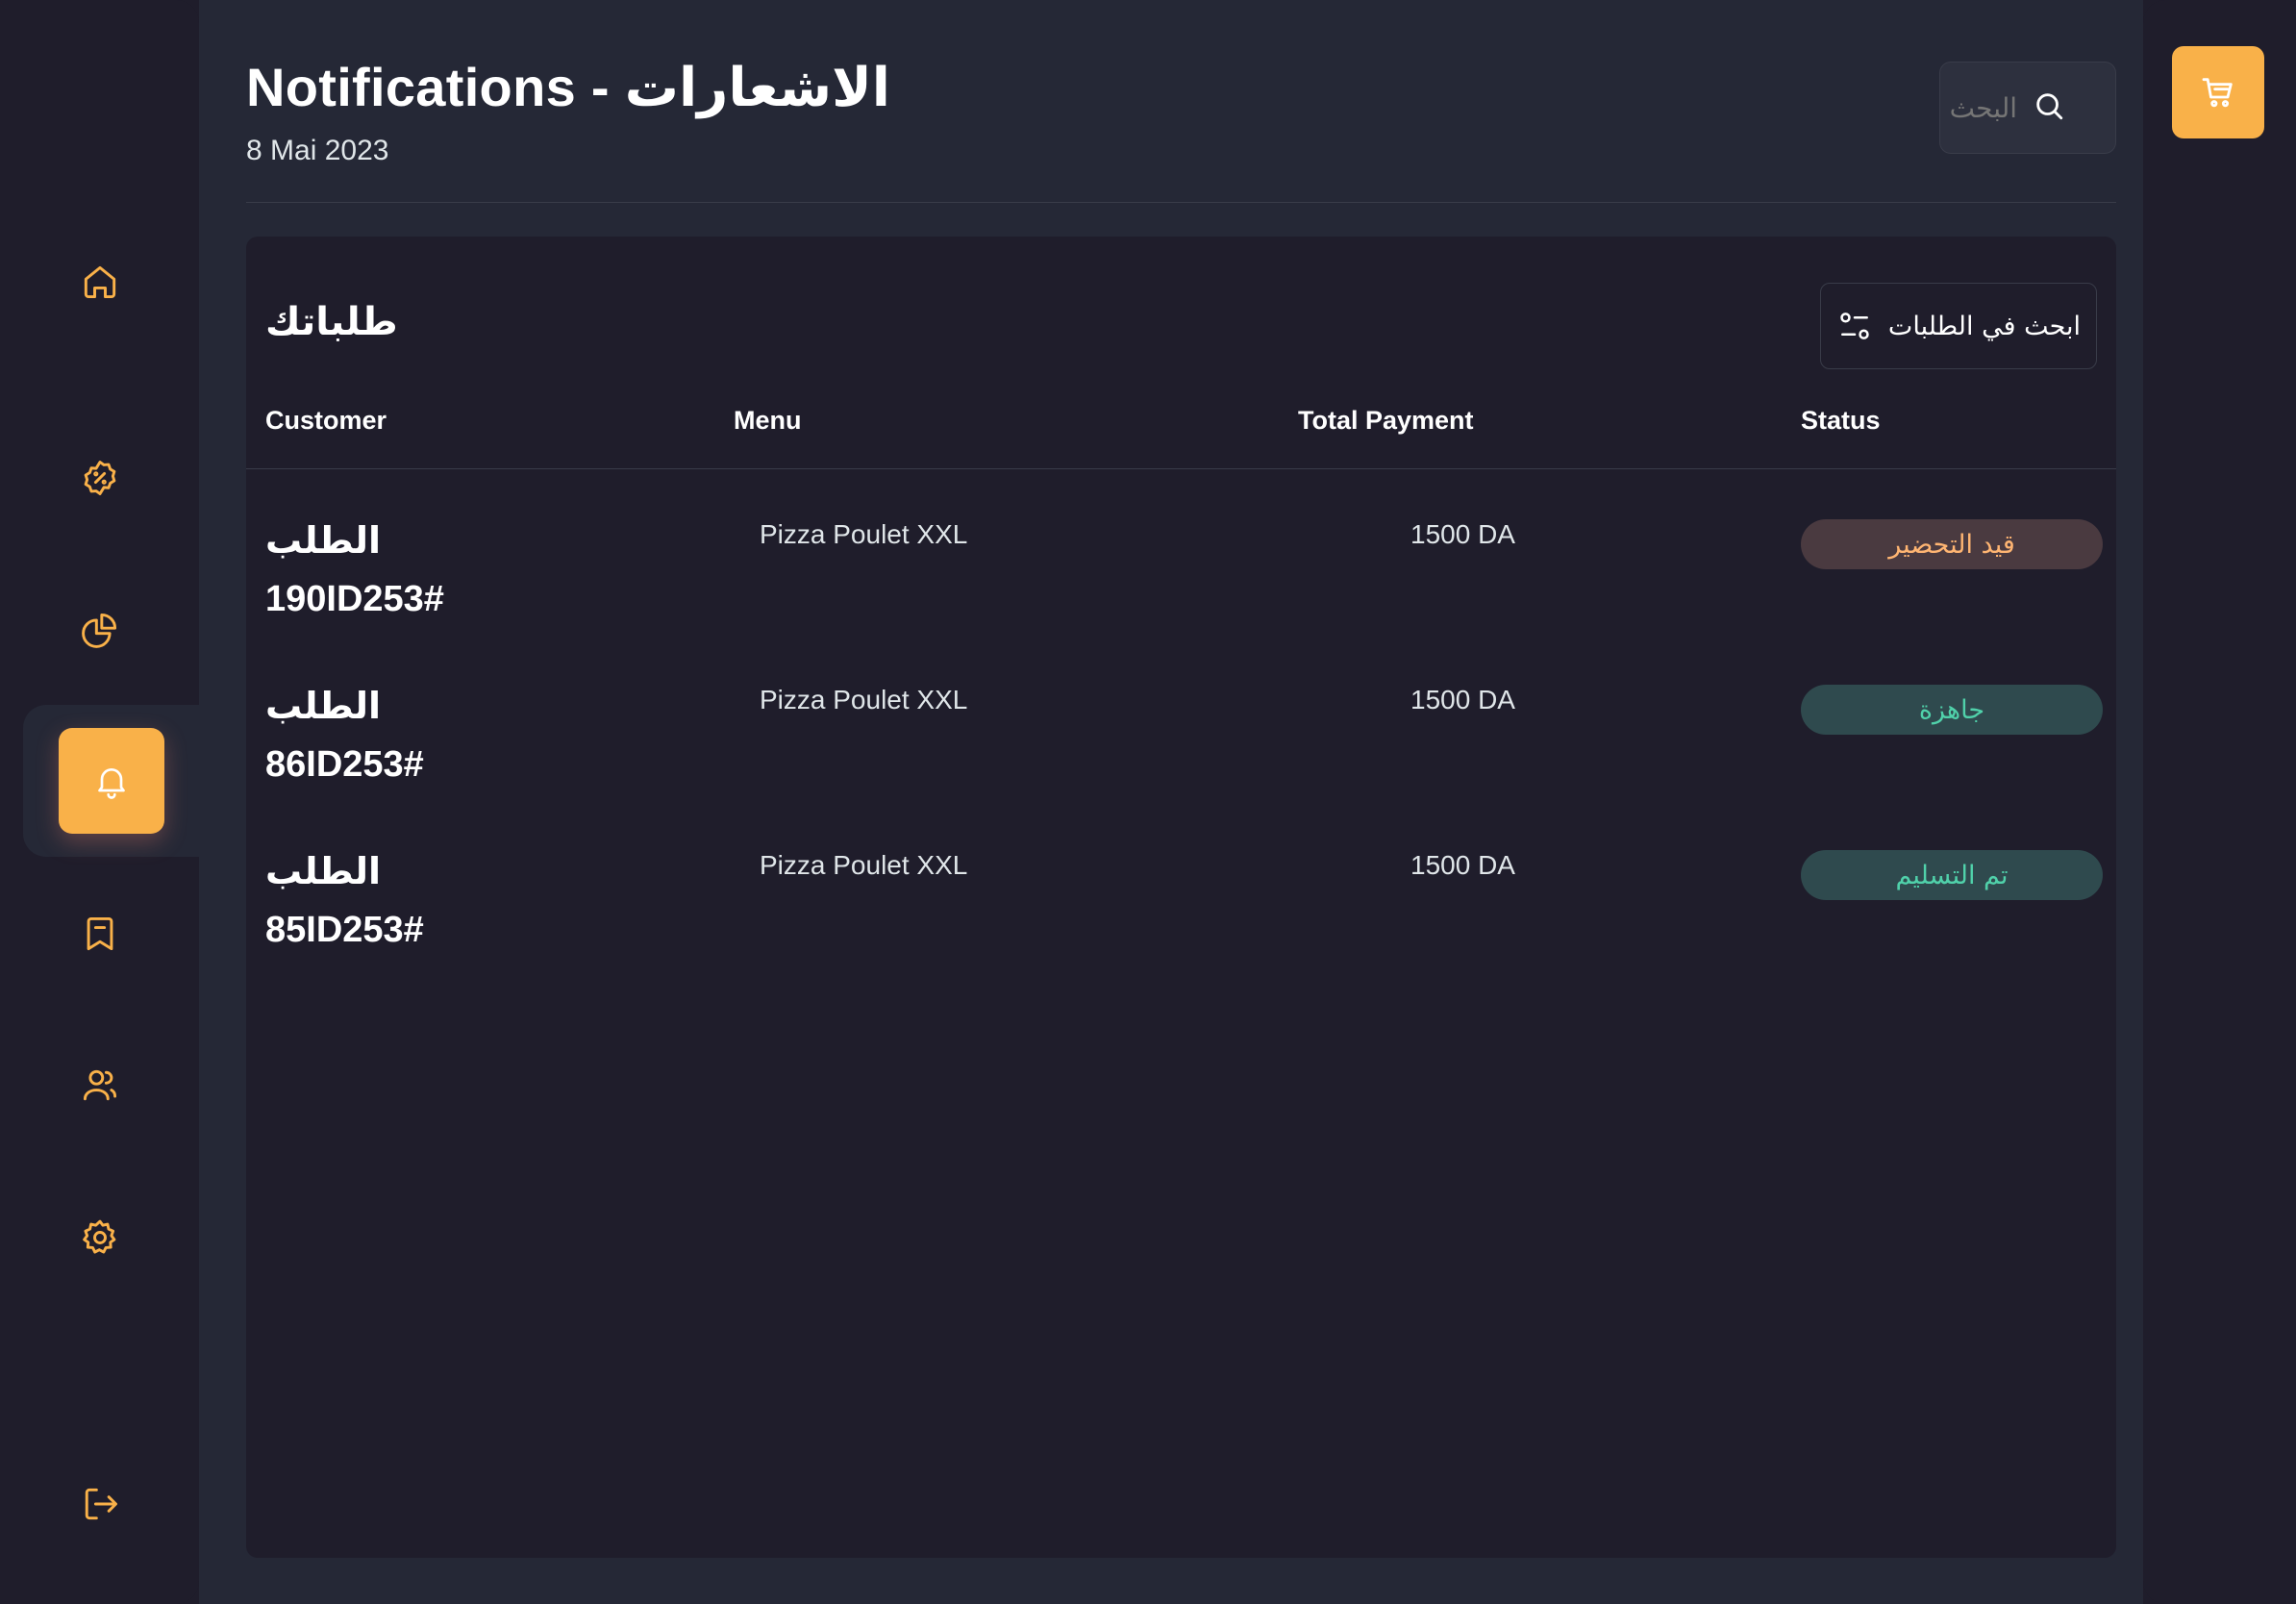  I want to click on order-id: 85ID253#, so click(344, 930).